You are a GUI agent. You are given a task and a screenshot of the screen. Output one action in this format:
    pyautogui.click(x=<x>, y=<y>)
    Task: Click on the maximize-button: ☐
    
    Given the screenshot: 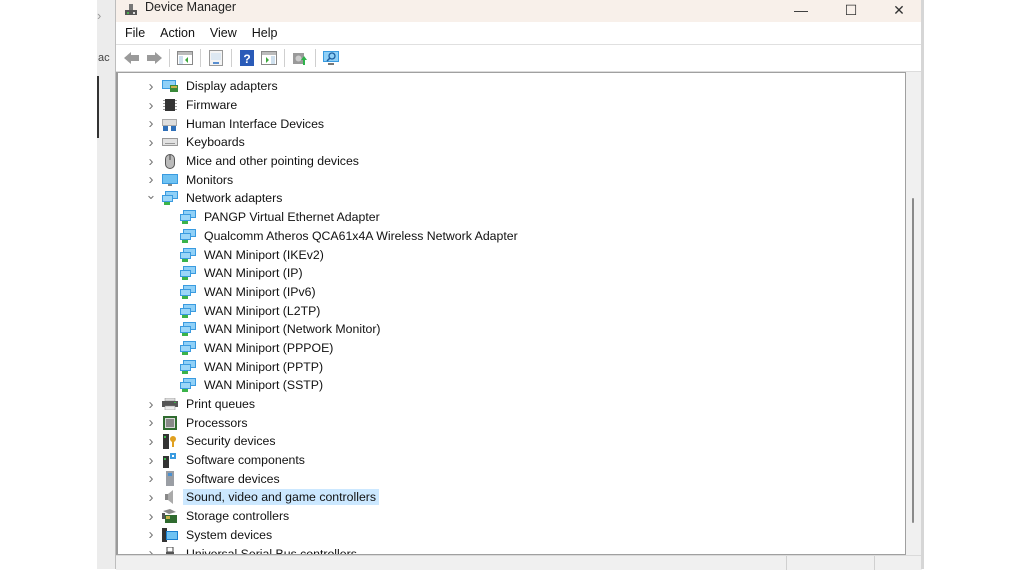 What is the action you would take?
    pyautogui.click(x=851, y=10)
    